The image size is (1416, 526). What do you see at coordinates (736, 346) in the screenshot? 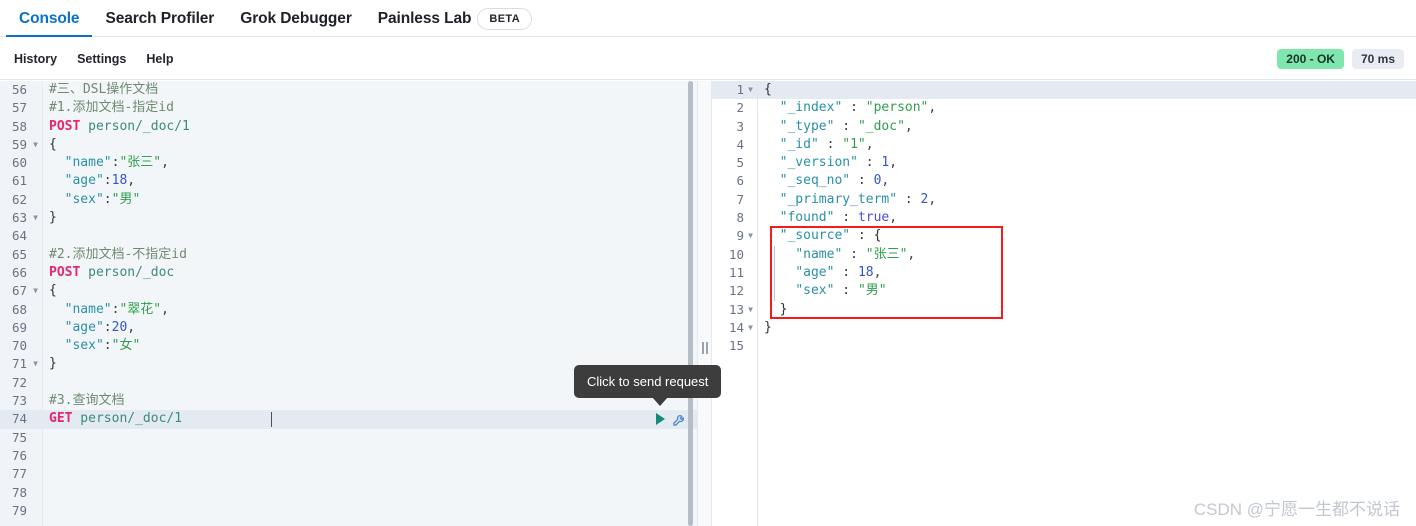
I see `gutter-line: 15` at bounding box center [736, 346].